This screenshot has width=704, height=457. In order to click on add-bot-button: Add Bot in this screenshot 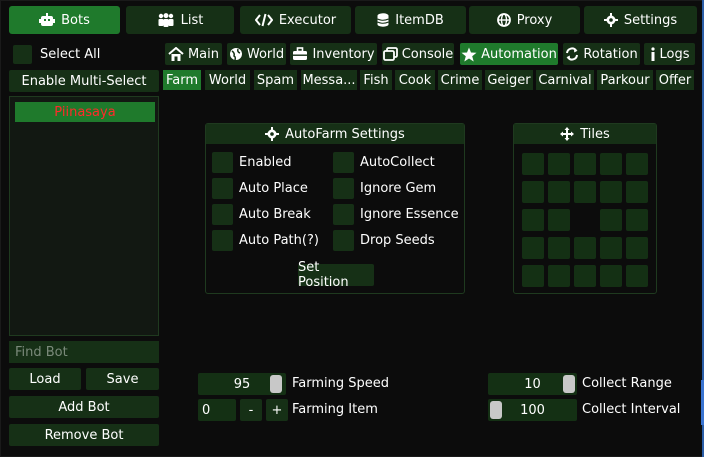, I will do `click(84, 407)`.